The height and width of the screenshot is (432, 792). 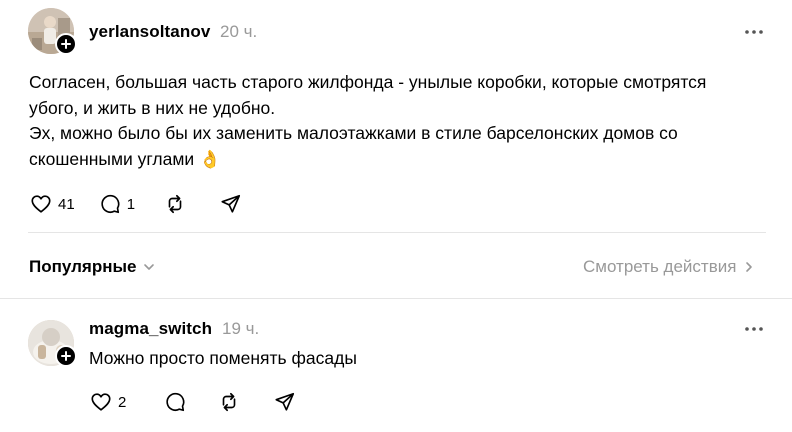 What do you see at coordinates (239, 31) in the screenshot?
I see `post-time: 20 ч.` at bounding box center [239, 31].